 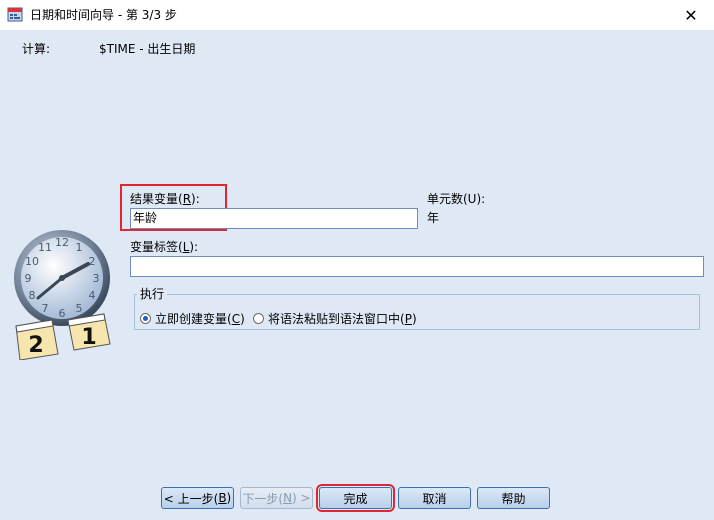 What do you see at coordinates (36, 49) in the screenshot?
I see `compute-label: 计算:` at bounding box center [36, 49].